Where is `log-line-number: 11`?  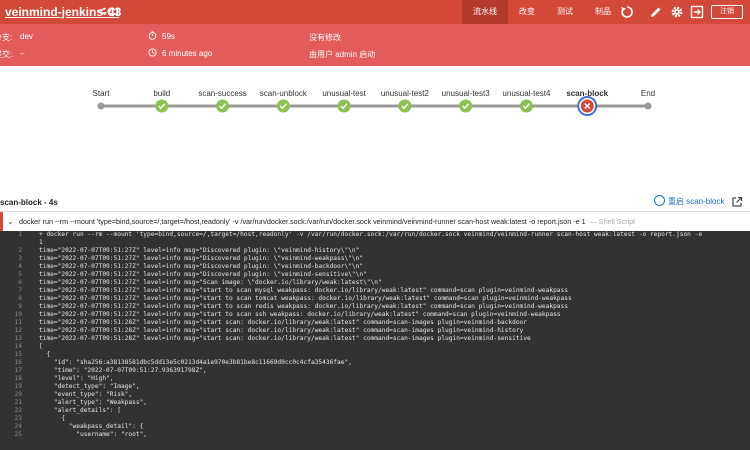 log-line-number: 11 is located at coordinates (11, 323).